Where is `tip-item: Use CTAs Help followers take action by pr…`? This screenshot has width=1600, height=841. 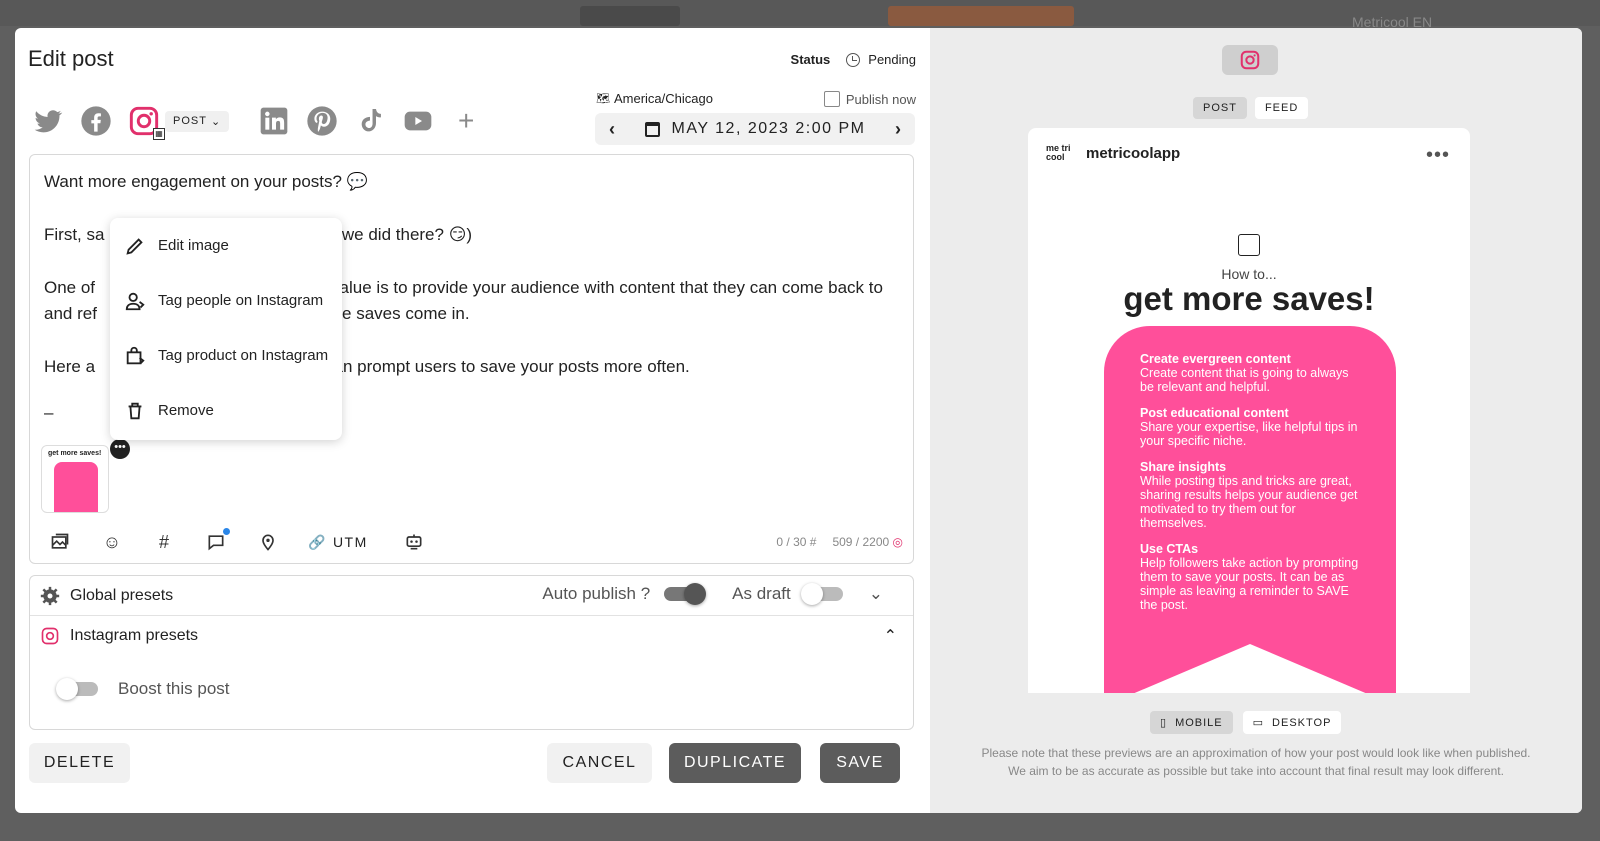
tip-item: Use CTAs Help followers take action by pr… is located at coordinates (1249, 577).